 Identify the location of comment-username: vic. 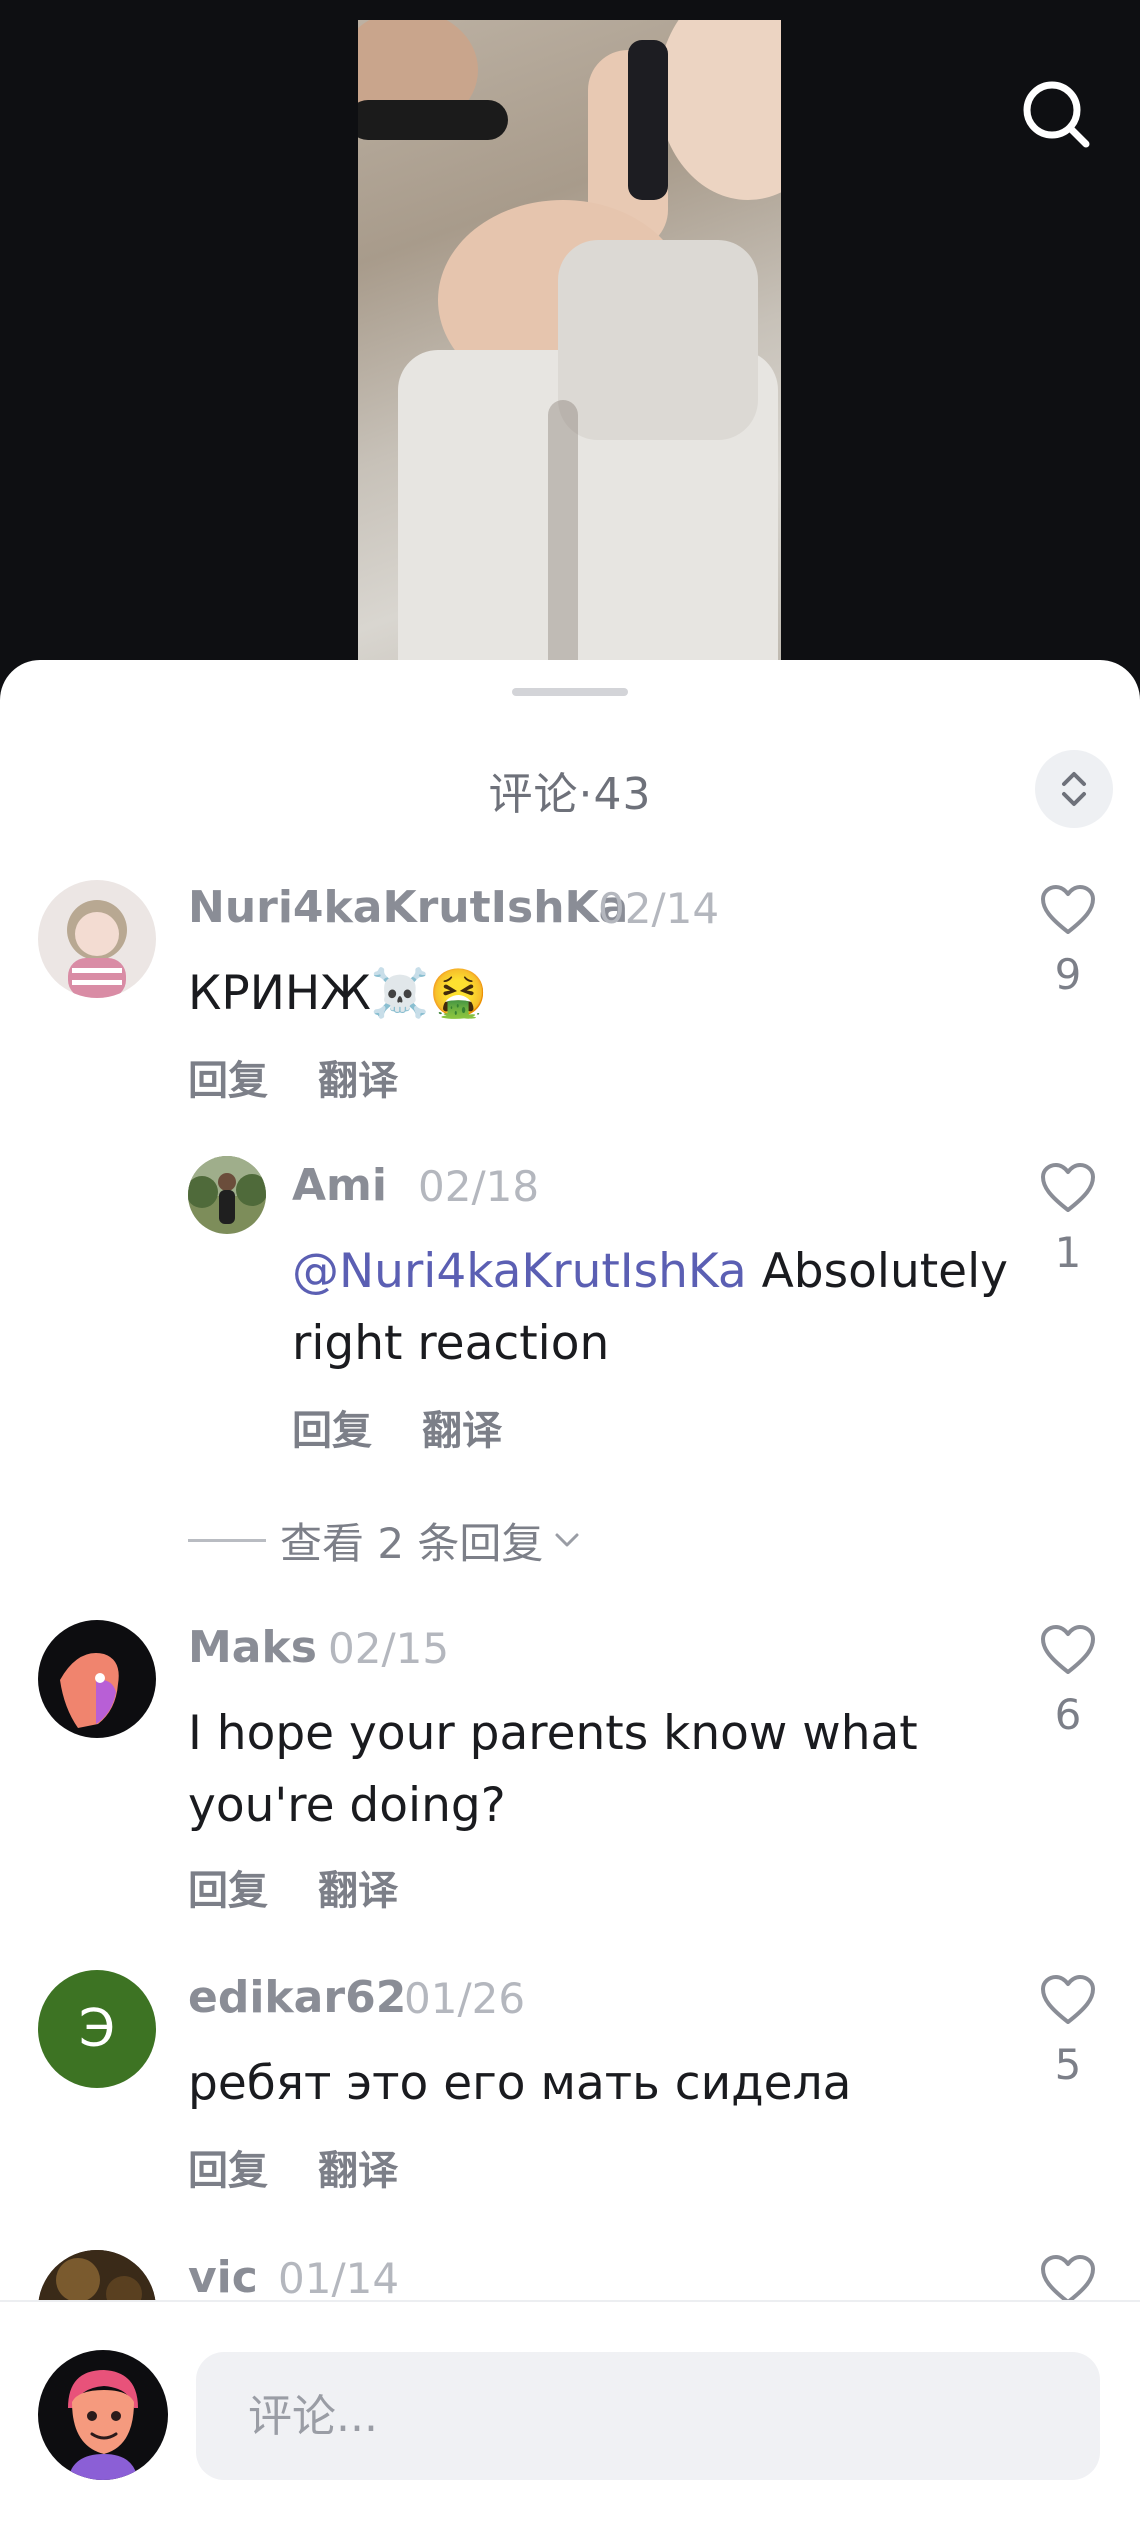
(223, 2277).